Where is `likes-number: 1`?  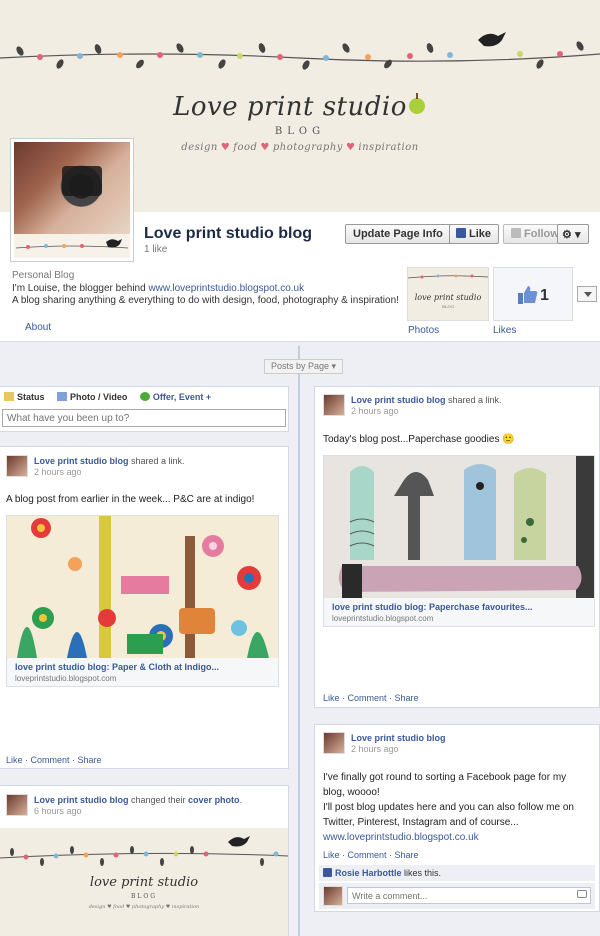 likes-number: 1 is located at coordinates (544, 295).